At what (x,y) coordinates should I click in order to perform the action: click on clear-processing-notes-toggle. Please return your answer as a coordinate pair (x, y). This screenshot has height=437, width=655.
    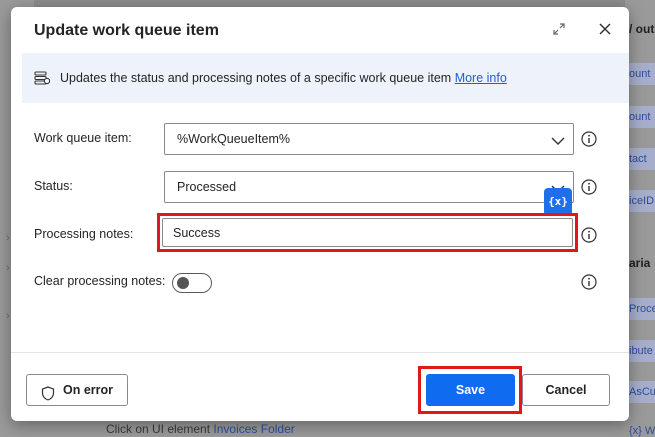
    Looking at the image, I should click on (192, 283).